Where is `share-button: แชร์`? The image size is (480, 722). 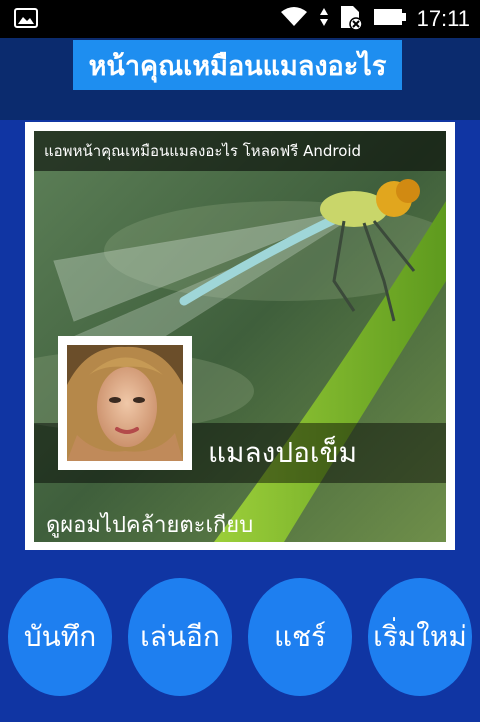 share-button: แชร์ is located at coordinates (300, 637).